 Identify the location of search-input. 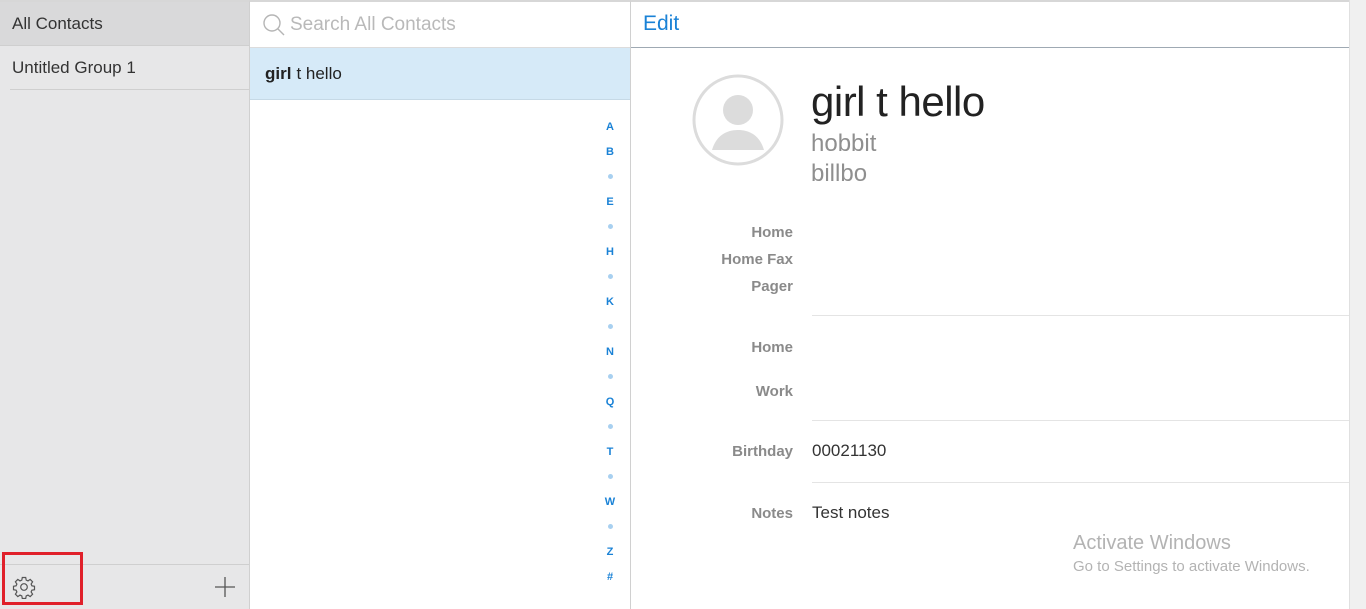
(450, 25).